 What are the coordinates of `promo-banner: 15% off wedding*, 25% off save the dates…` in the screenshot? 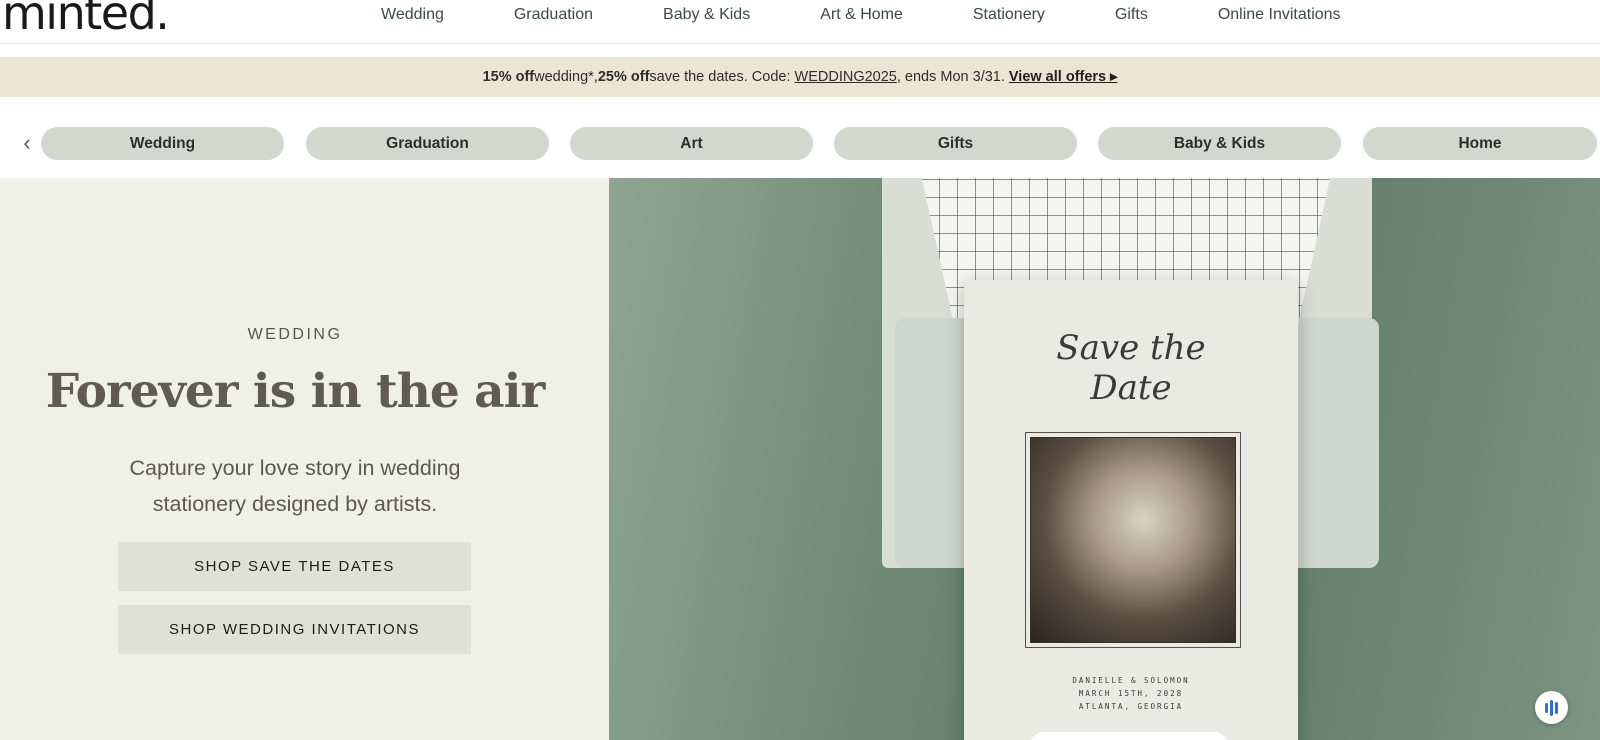 It's located at (800, 77).